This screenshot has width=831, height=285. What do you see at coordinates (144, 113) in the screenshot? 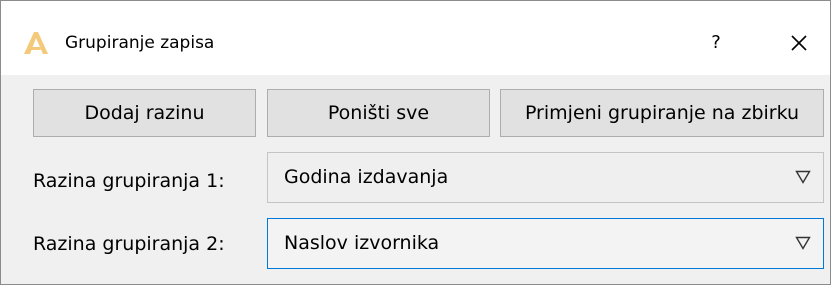
I see `add-level-button: Dodaj razinu` at bounding box center [144, 113].